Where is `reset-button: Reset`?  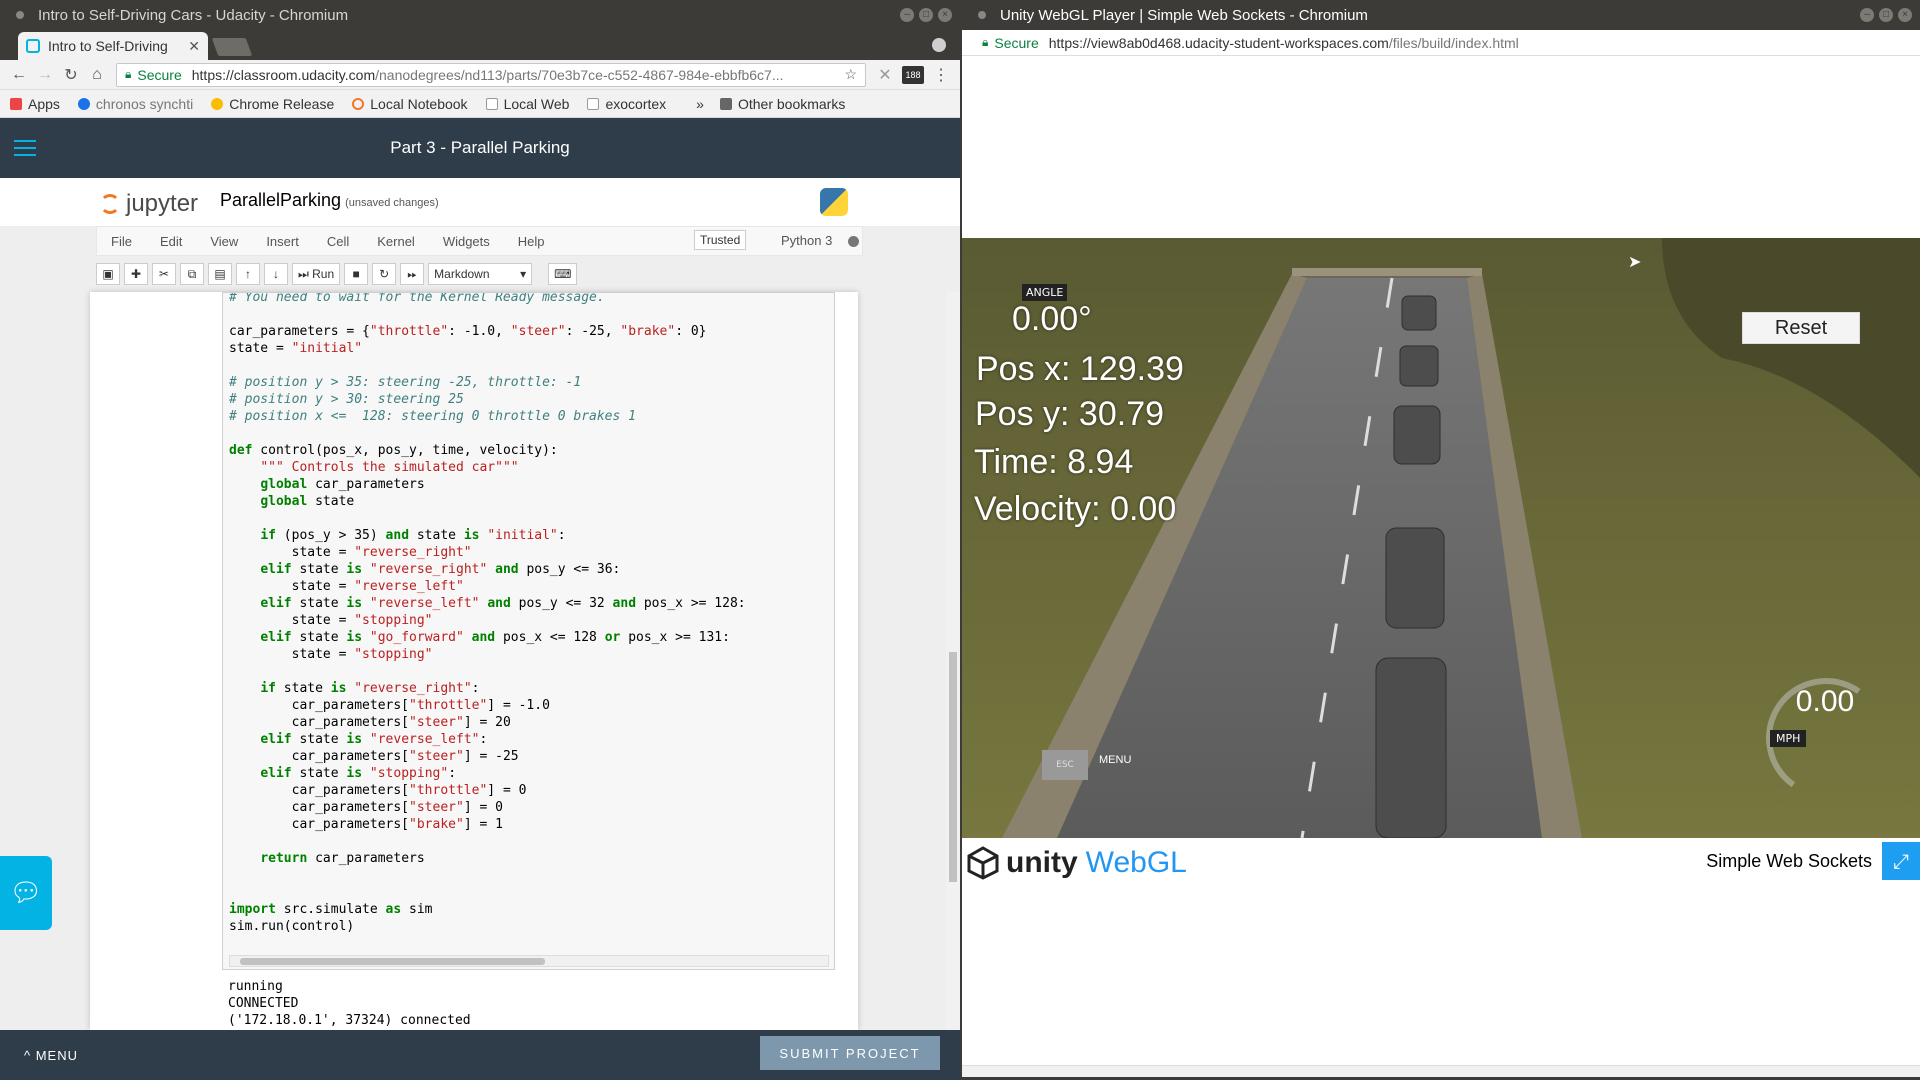
reset-button: Reset is located at coordinates (1801, 328).